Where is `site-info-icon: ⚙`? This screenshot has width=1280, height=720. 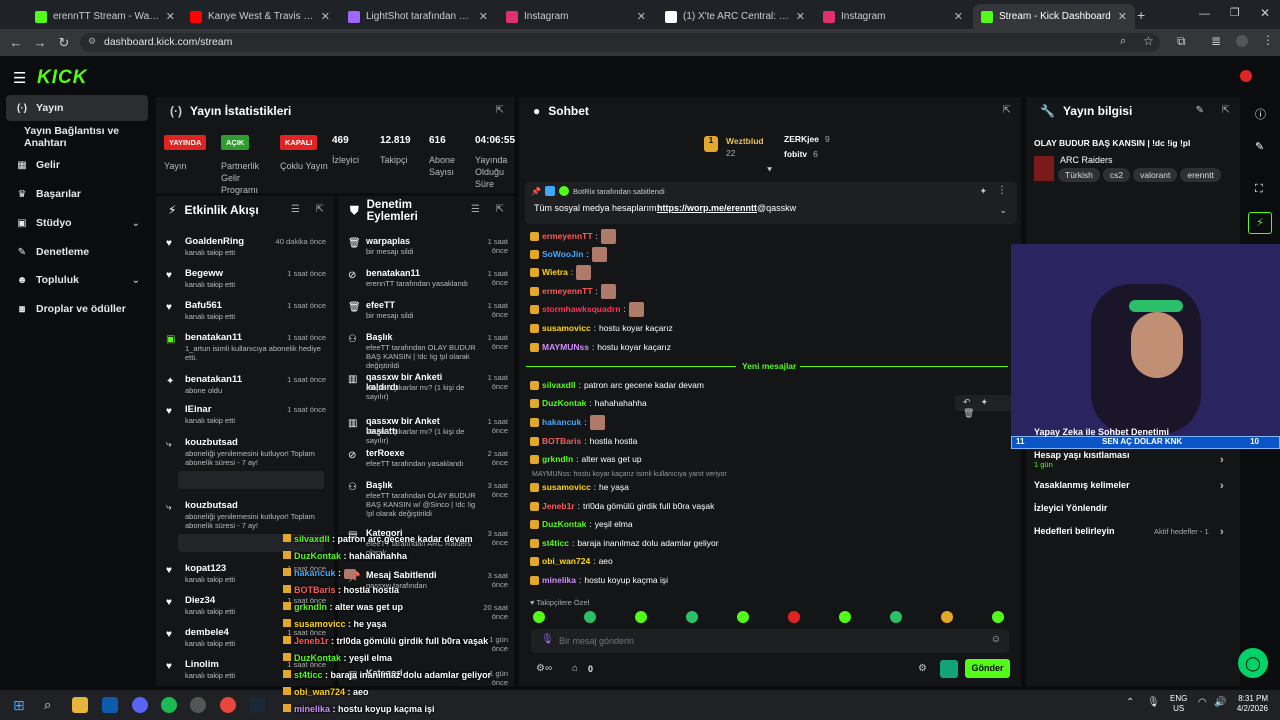 site-info-icon: ⚙ is located at coordinates (92, 41).